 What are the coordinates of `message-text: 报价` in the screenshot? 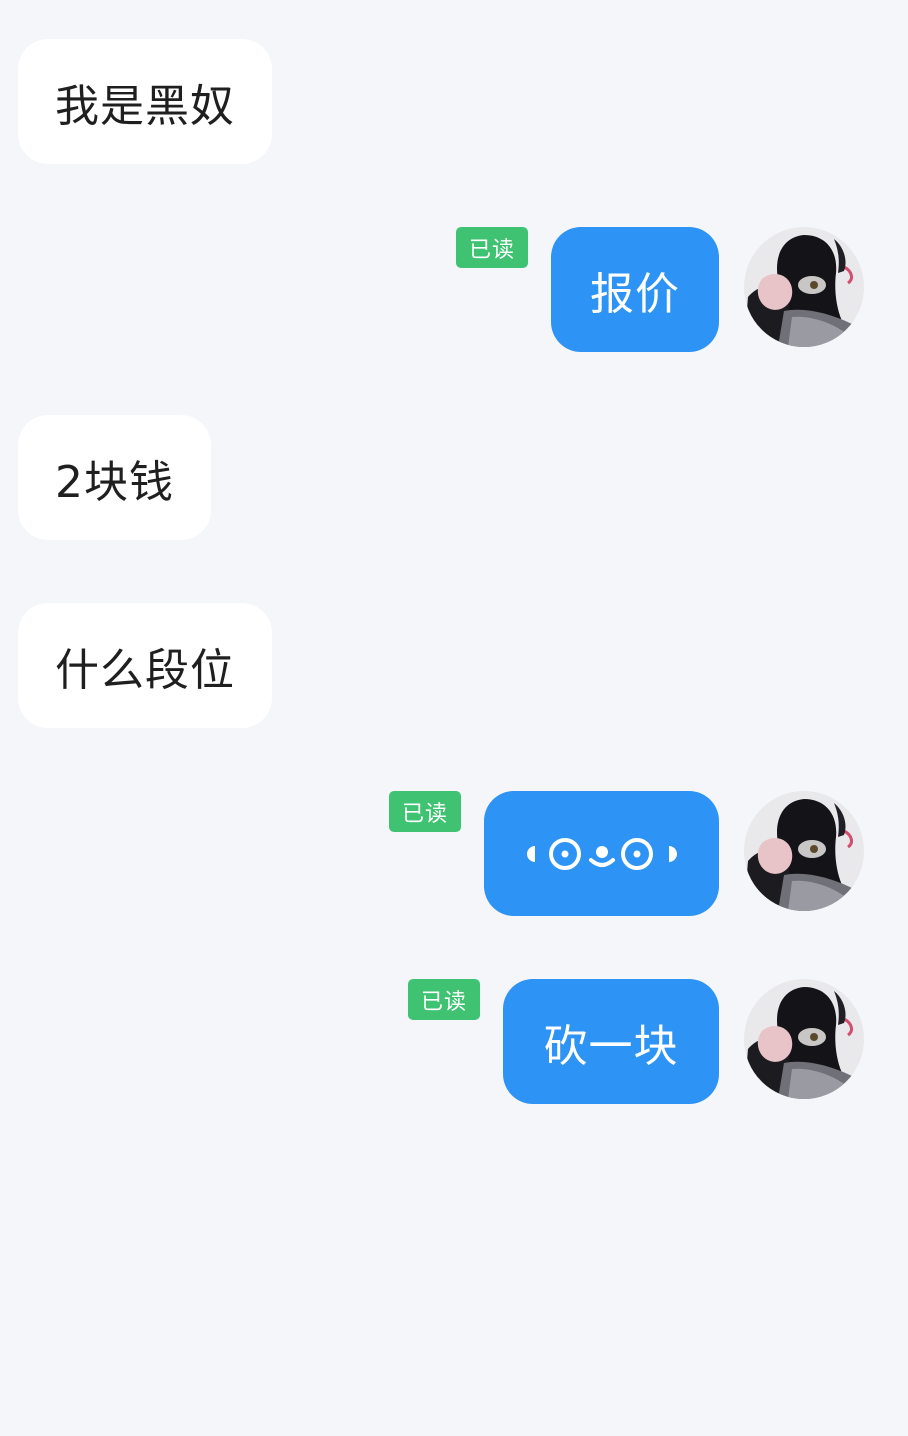 It's located at (635, 294).